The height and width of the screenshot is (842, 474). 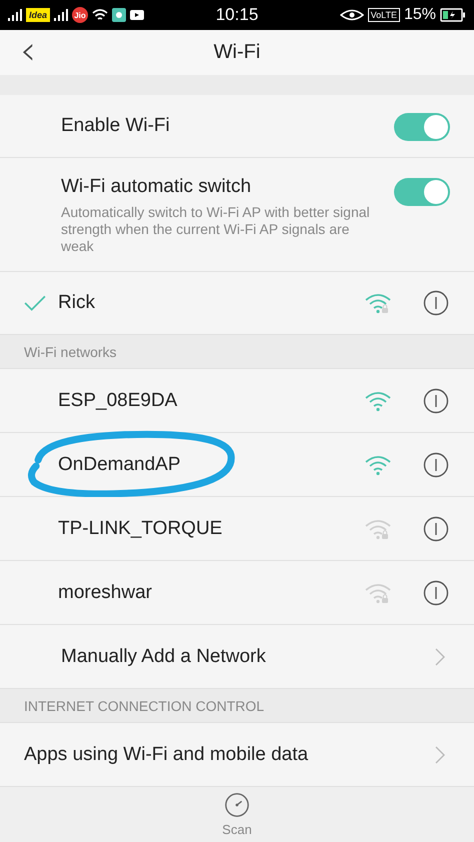 What do you see at coordinates (352, 15) in the screenshot?
I see `eye-icon` at bounding box center [352, 15].